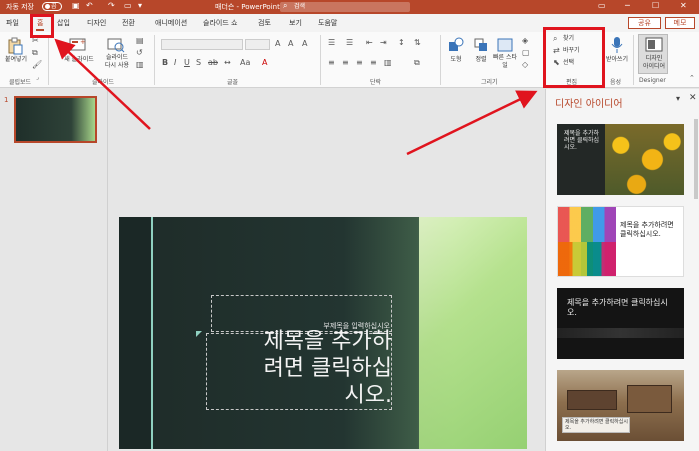 The width and height of the screenshot is (699, 451). Describe the element at coordinates (472, 123) in the screenshot. I see `arrow-to-editing-group` at that location.